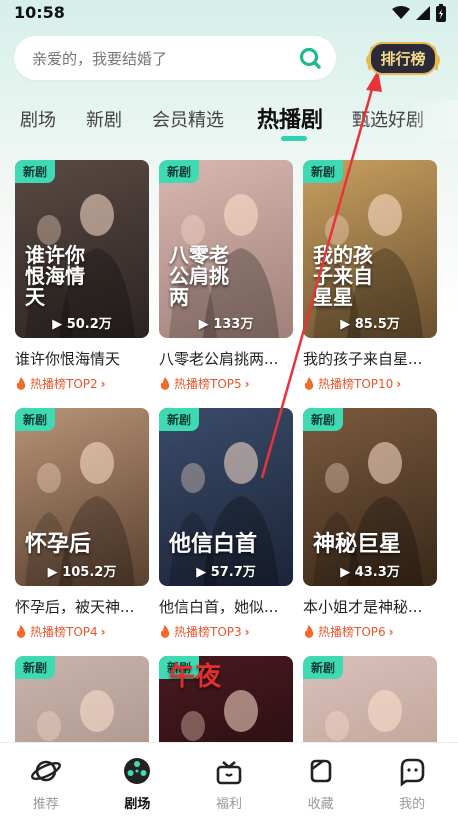  What do you see at coordinates (352, 632) in the screenshot?
I see `rank-label: 热播榜TOP6` at bounding box center [352, 632].